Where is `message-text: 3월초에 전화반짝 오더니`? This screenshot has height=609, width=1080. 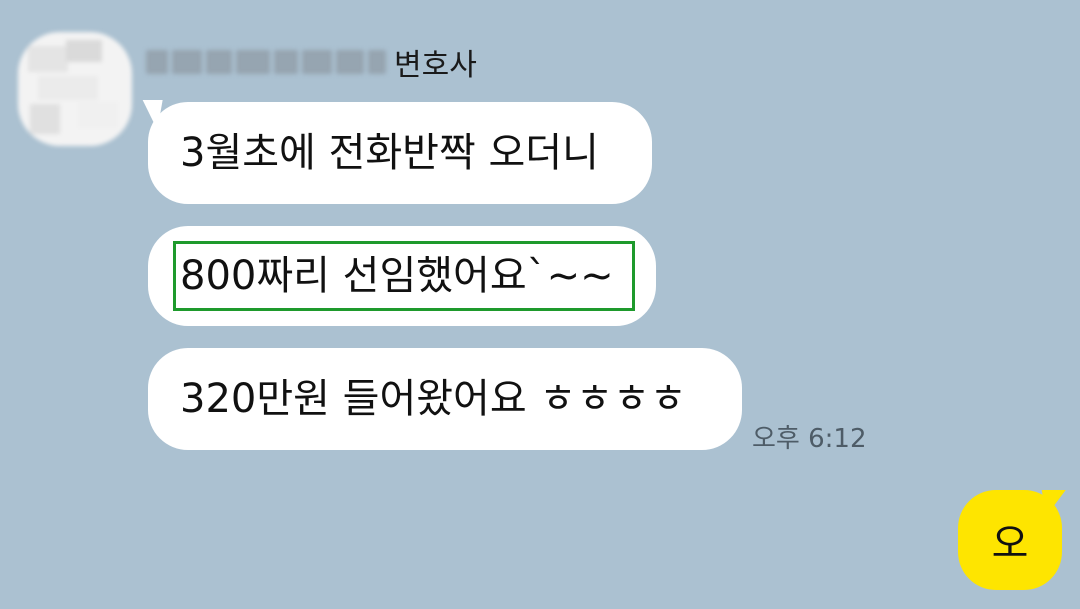 message-text: 3월초에 전화반짝 오더니 is located at coordinates (389, 153).